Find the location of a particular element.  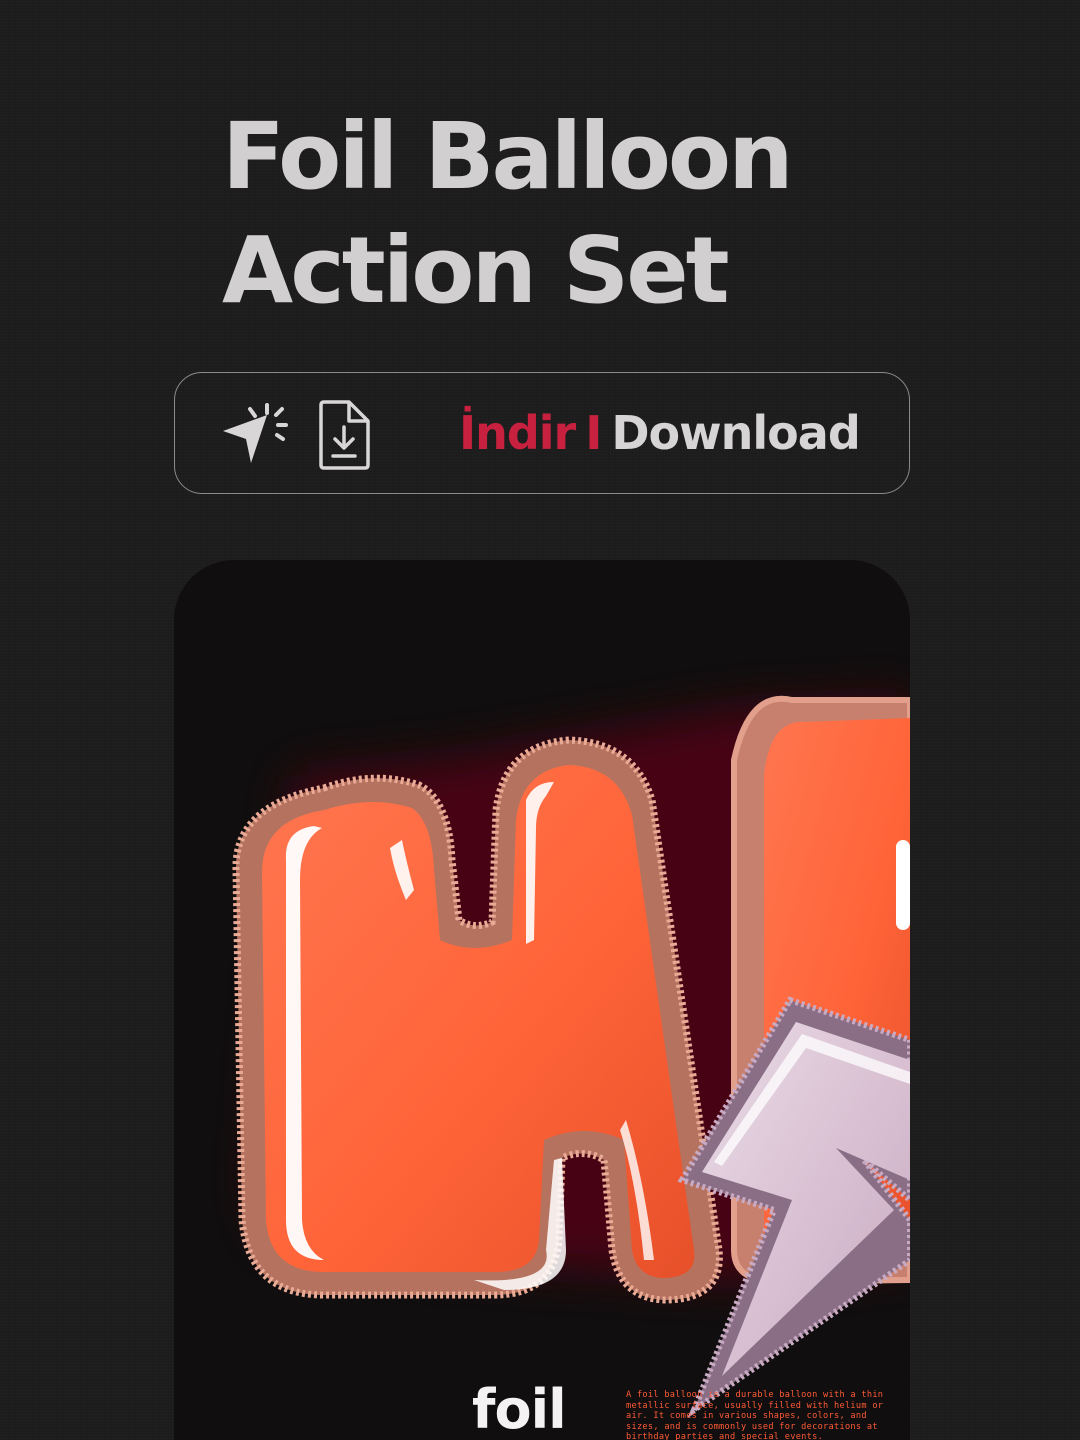

file-download-icon is located at coordinates (344, 435).